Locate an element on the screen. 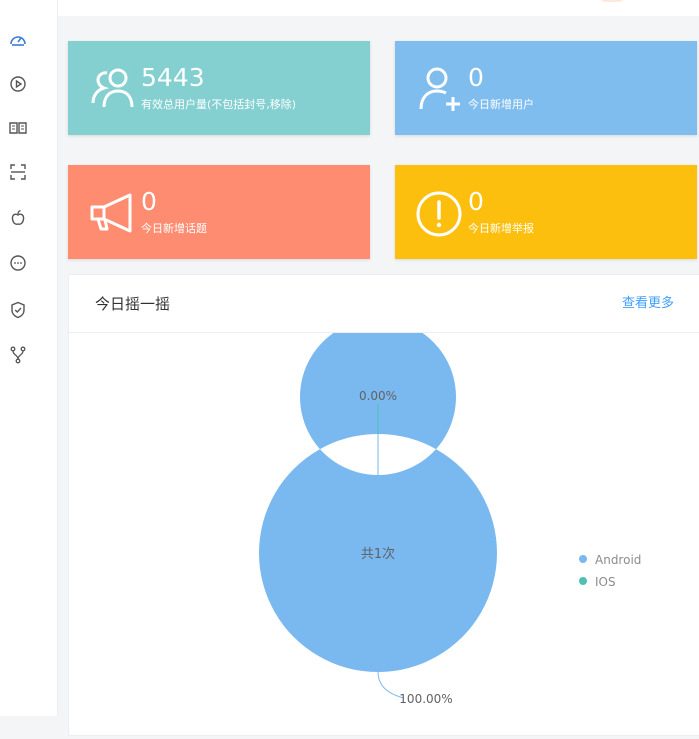  chat-icon is located at coordinates (18, 263).